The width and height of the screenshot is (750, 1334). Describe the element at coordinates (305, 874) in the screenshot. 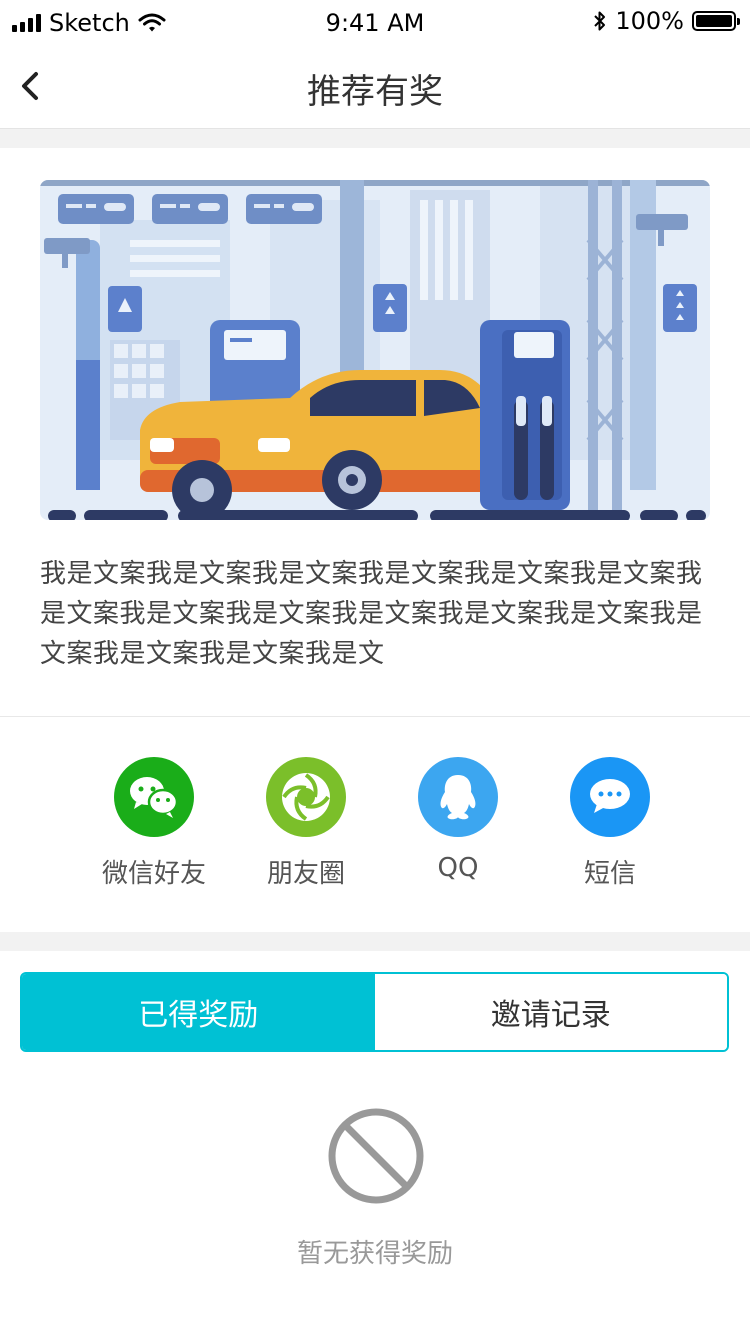

I see `share-label: 朋友圈` at that location.